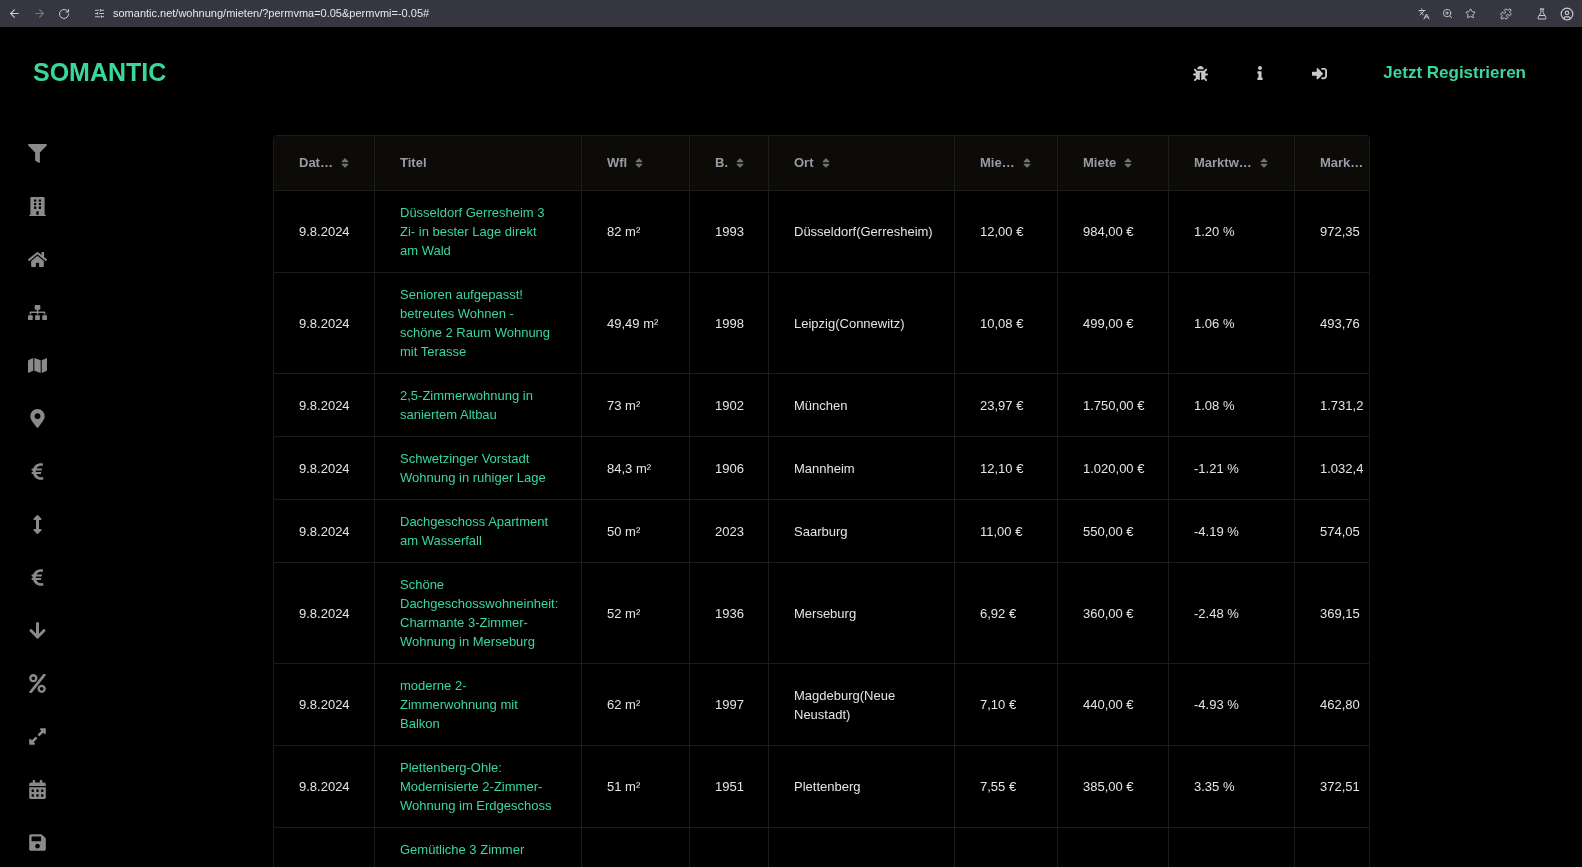  What do you see at coordinates (99, 13) in the screenshot?
I see `site-info-icon` at bounding box center [99, 13].